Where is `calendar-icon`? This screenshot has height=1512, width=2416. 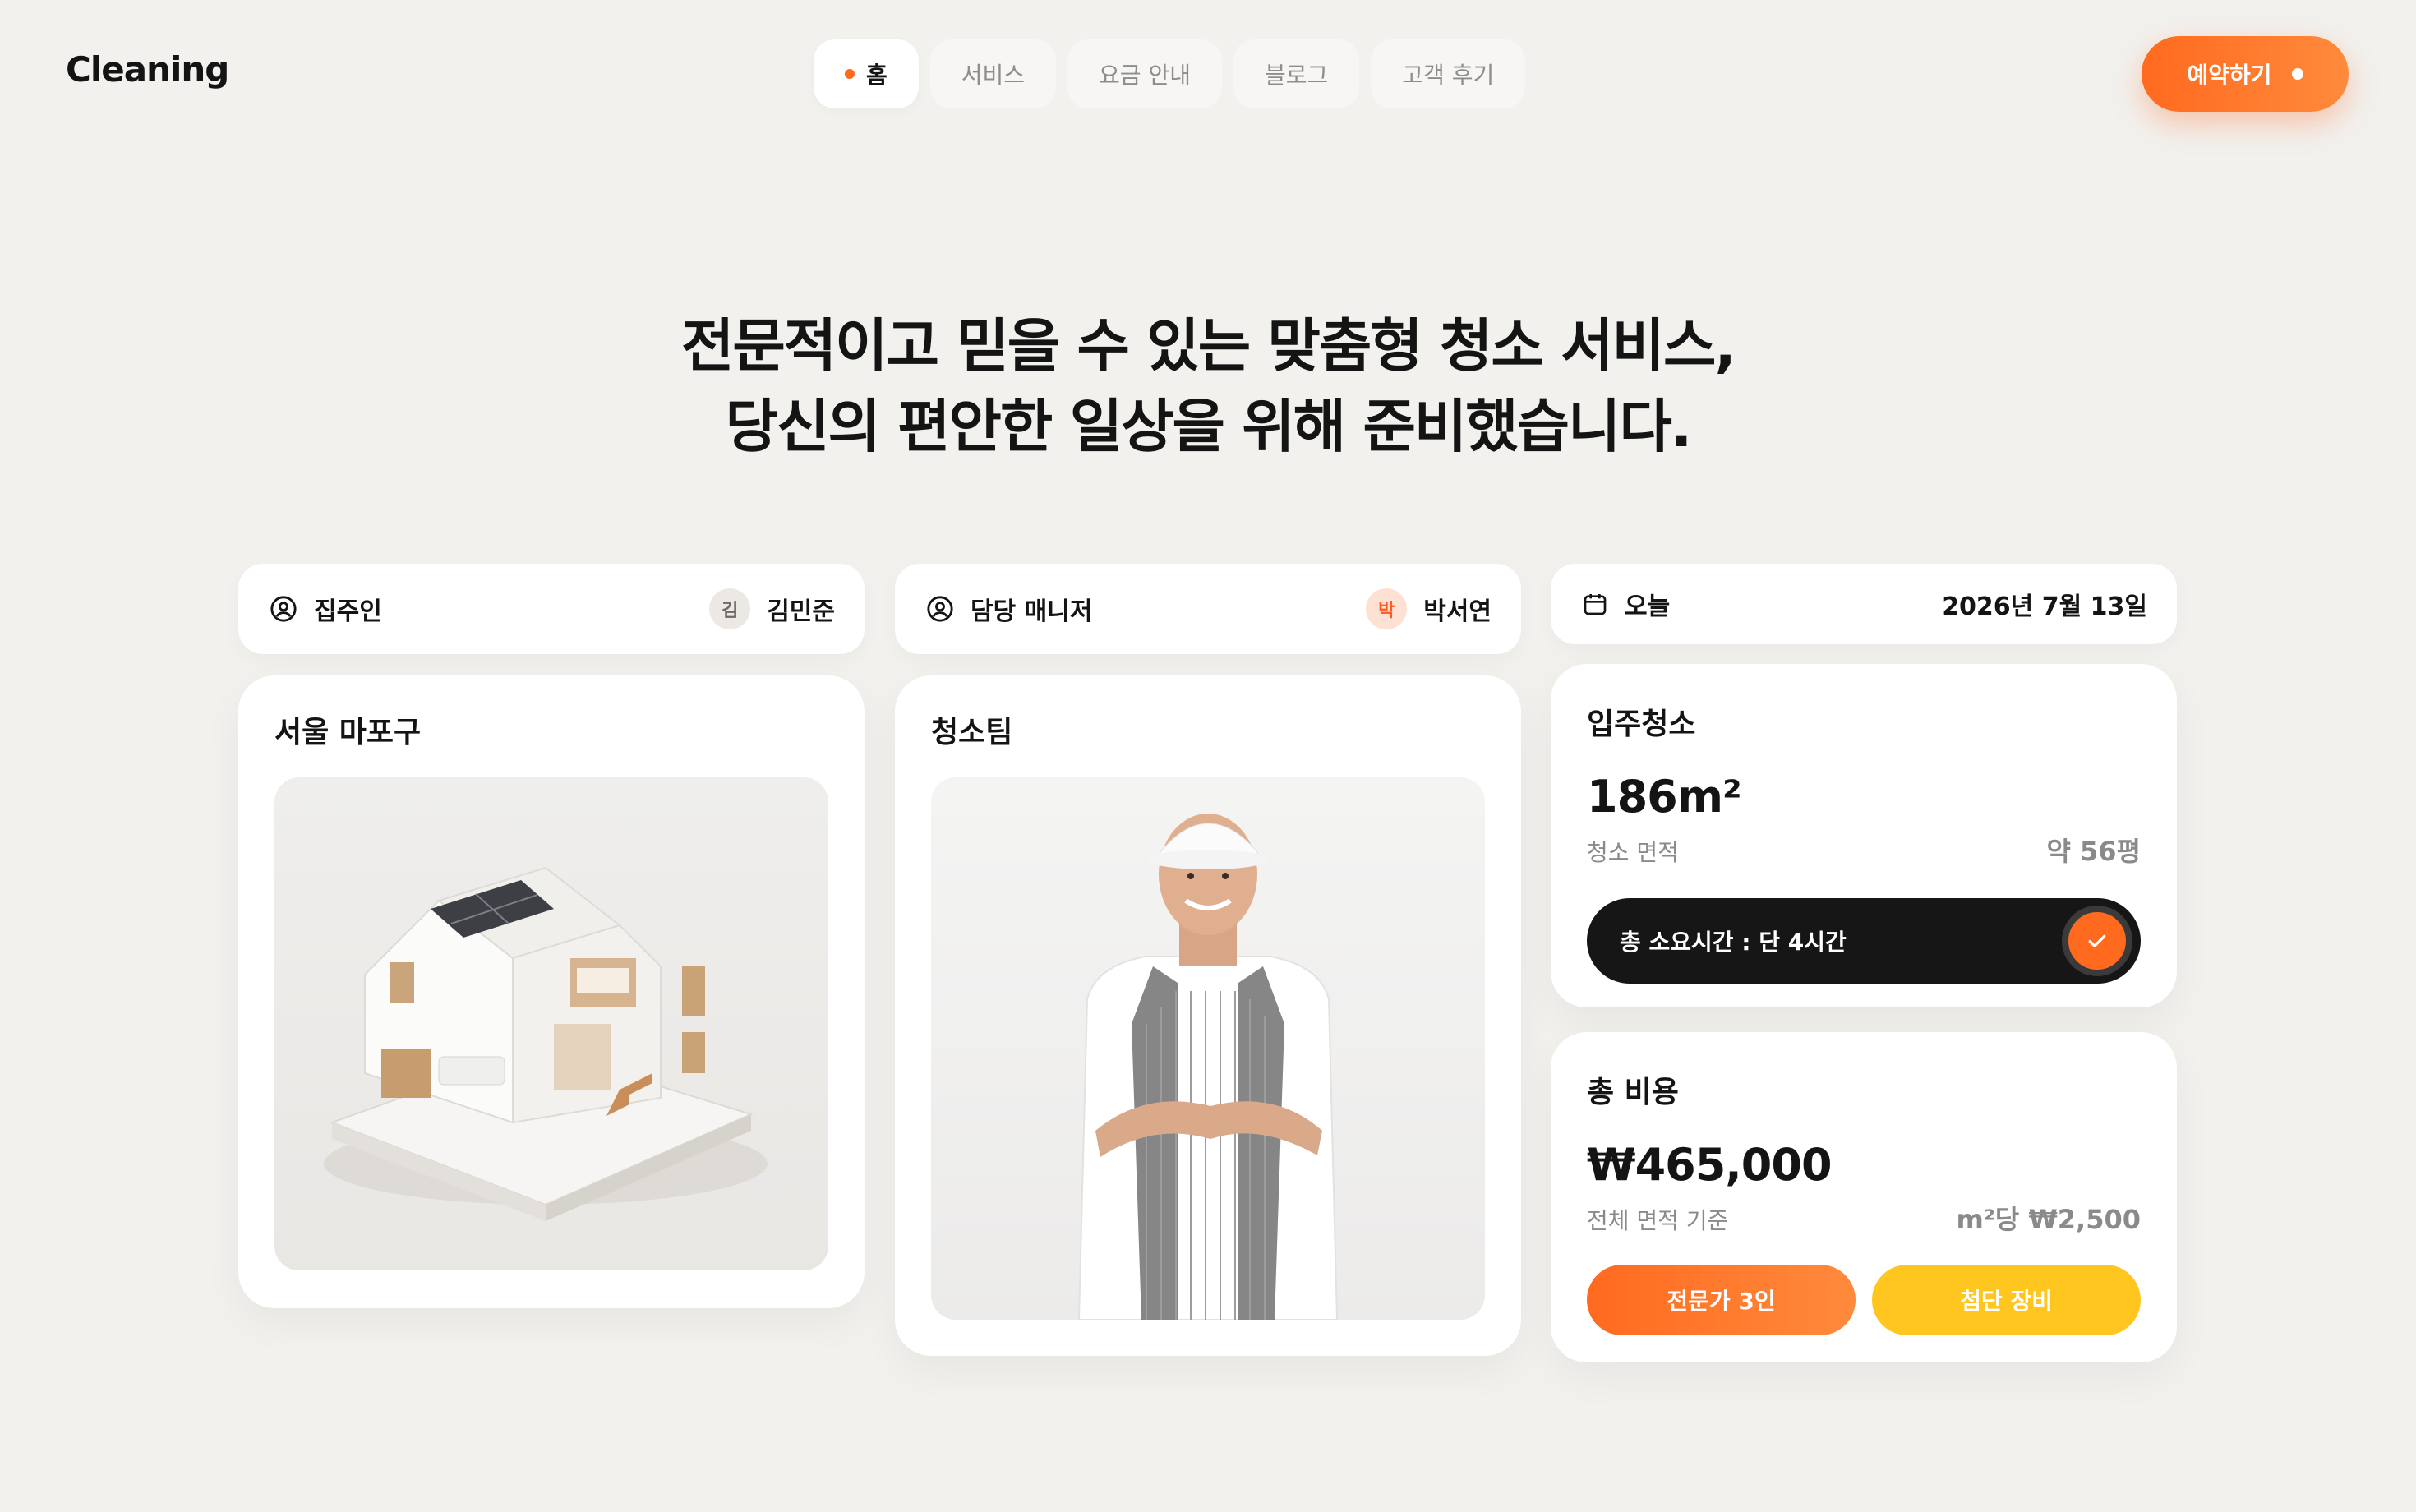 calendar-icon is located at coordinates (1596, 605).